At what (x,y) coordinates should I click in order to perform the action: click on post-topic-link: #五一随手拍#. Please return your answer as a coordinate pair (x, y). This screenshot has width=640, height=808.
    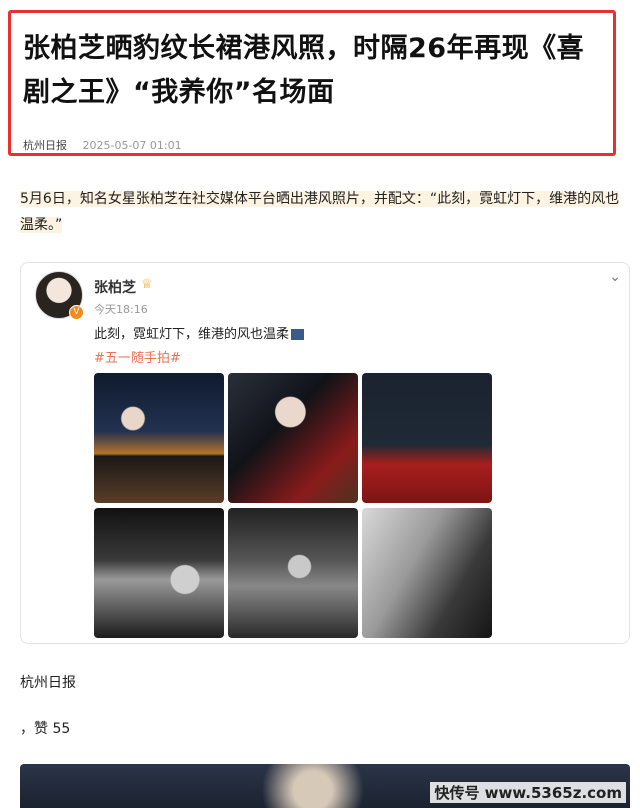
    Looking at the image, I should click on (137, 356).